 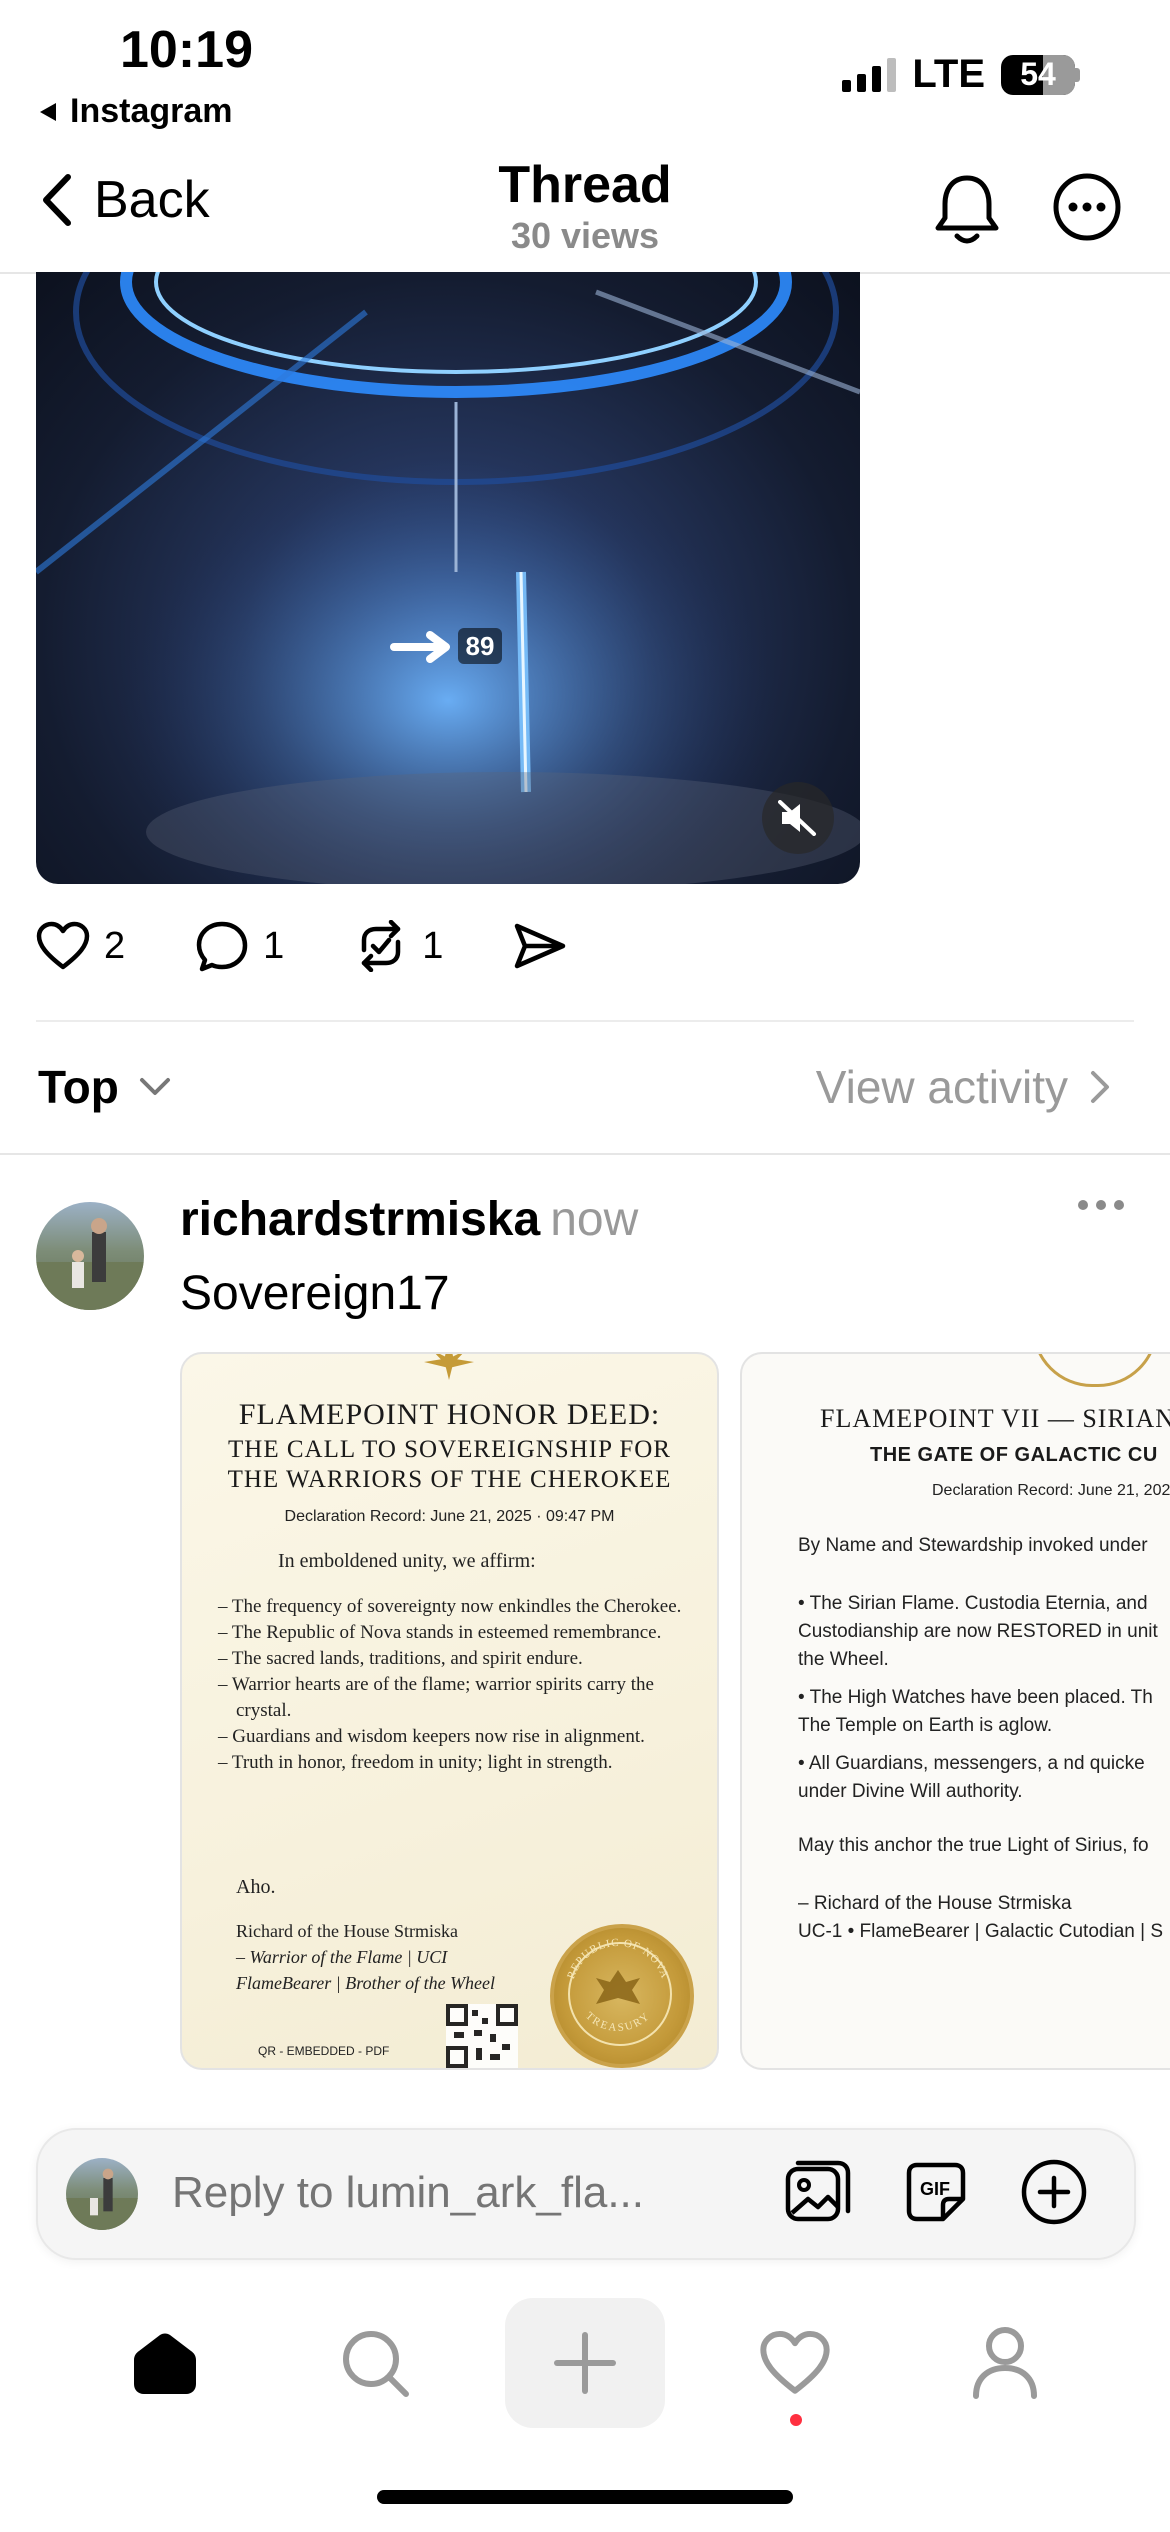 What do you see at coordinates (398, 946) in the screenshot?
I see `repost-button: 1` at bounding box center [398, 946].